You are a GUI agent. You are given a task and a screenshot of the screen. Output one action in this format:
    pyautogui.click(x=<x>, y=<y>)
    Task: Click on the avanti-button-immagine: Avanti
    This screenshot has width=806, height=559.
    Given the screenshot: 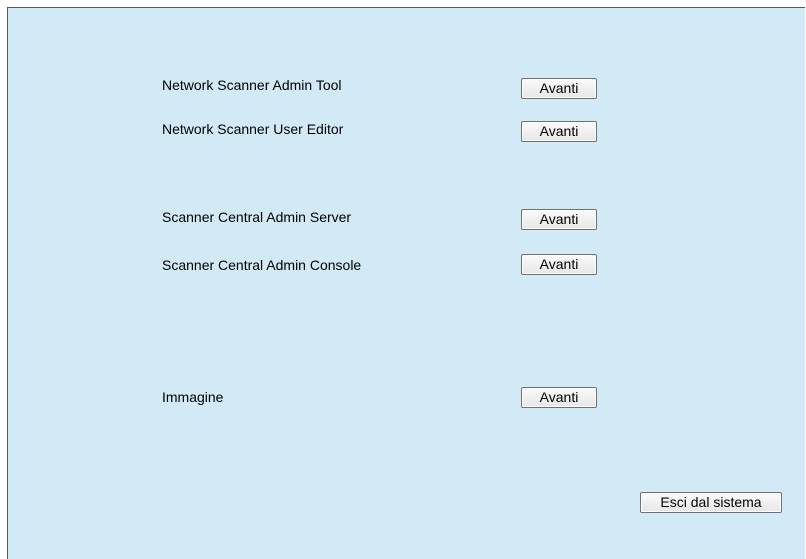 What is the action you would take?
    pyautogui.click(x=559, y=397)
    